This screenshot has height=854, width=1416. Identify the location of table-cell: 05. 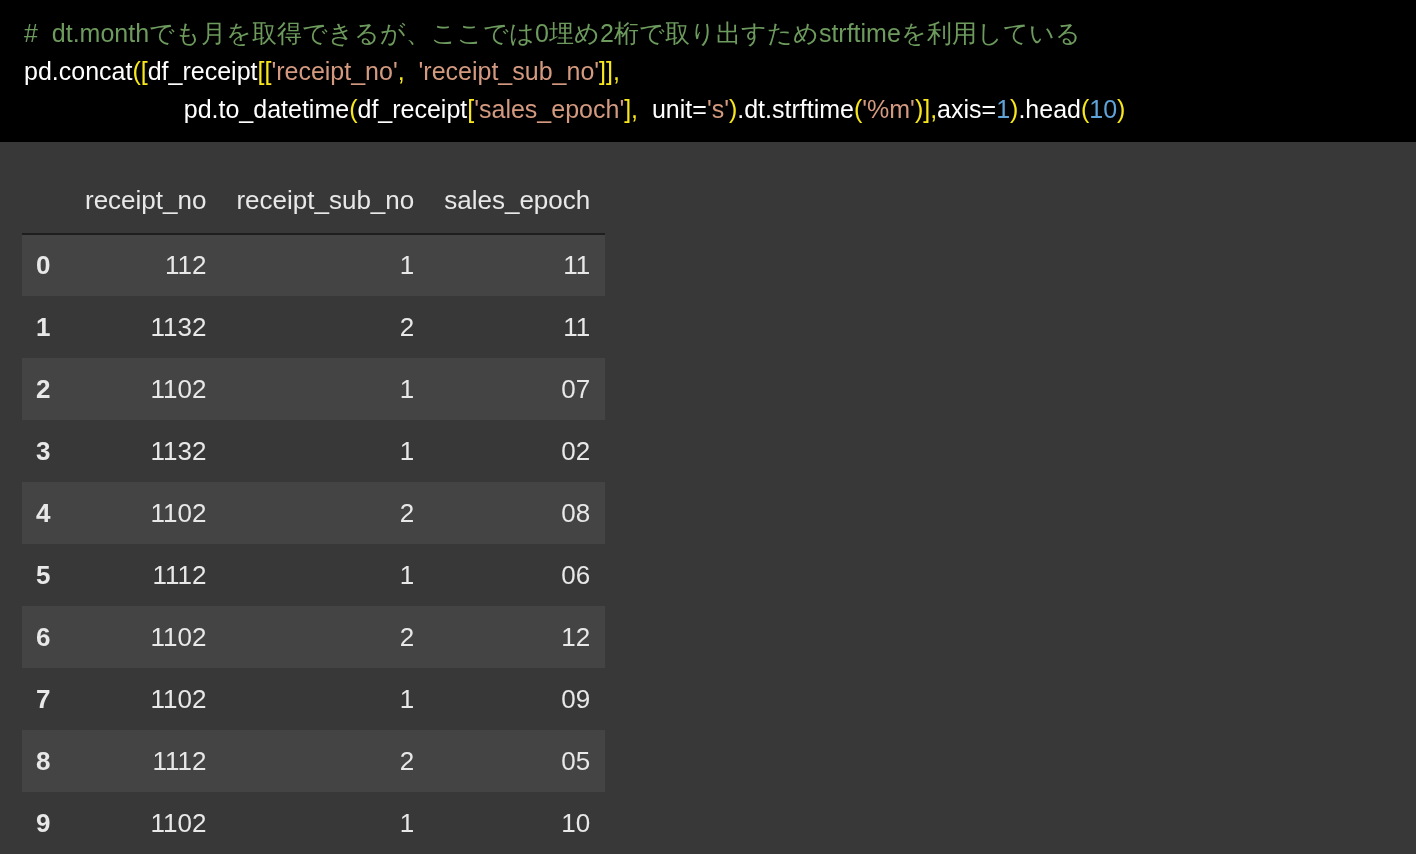
(576, 760).